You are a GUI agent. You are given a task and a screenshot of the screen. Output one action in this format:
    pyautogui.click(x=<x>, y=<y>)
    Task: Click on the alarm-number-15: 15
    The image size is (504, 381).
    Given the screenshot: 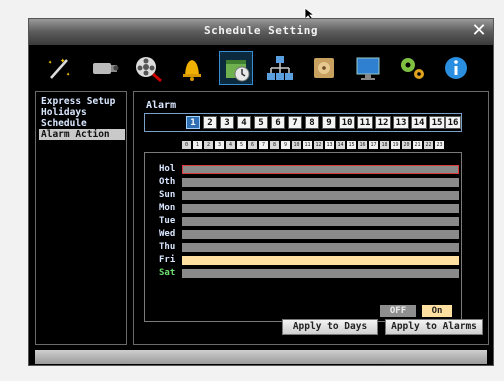 What is the action you would take?
    pyautogui.click(x=437, y=122)
    